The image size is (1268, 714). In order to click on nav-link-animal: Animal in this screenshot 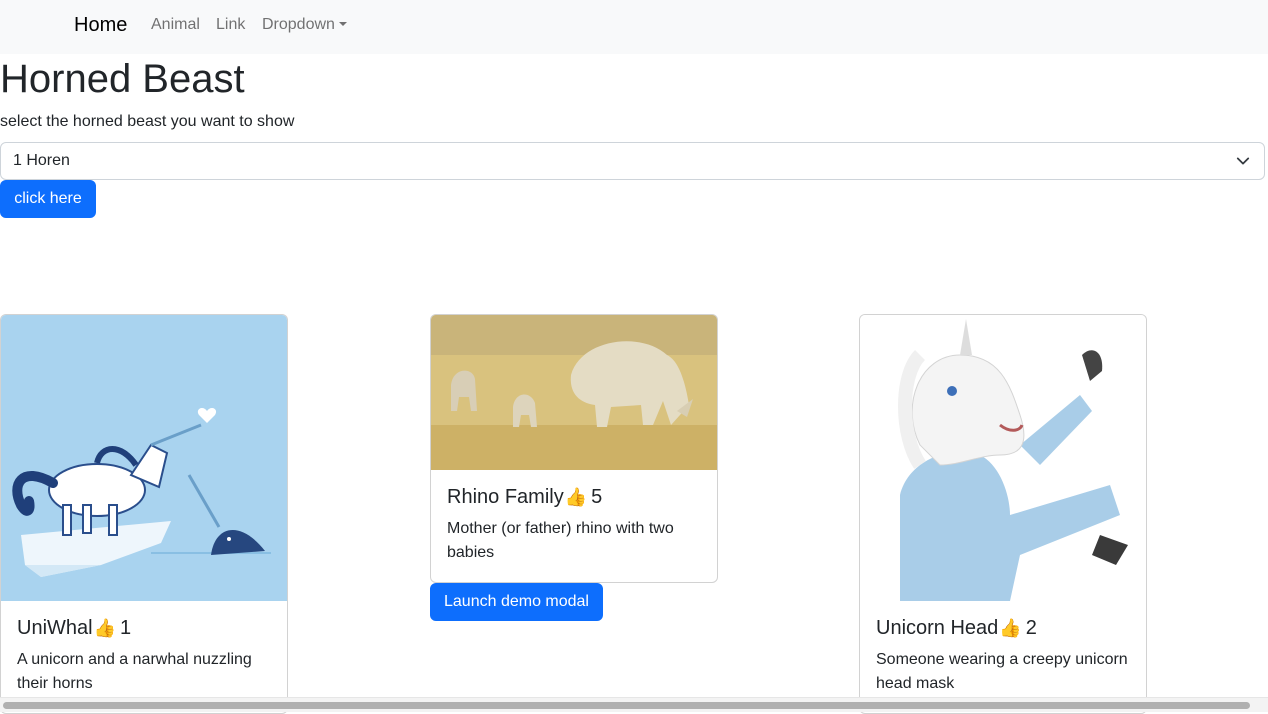, I will do `click(175, 25)`.